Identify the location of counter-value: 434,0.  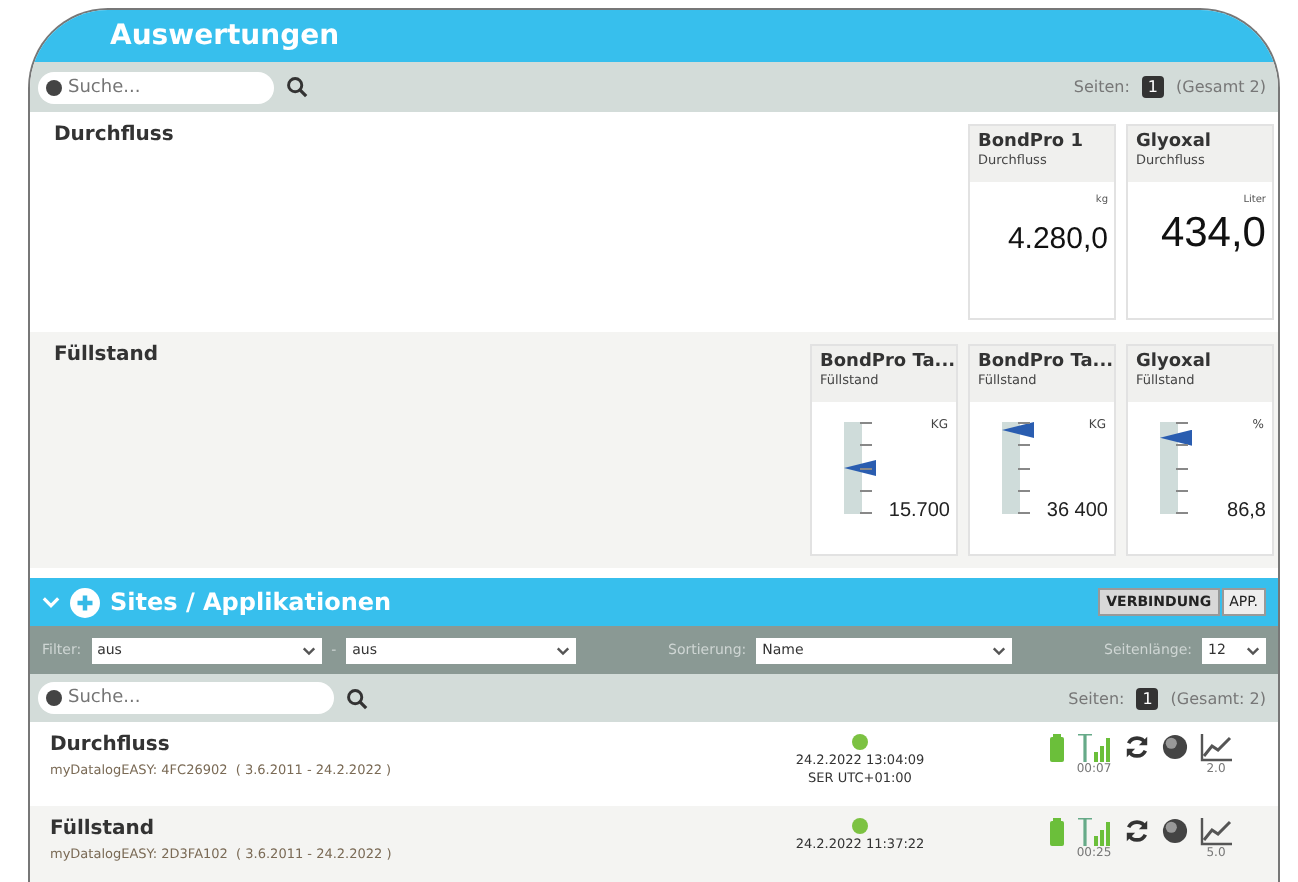
(1213, 234).